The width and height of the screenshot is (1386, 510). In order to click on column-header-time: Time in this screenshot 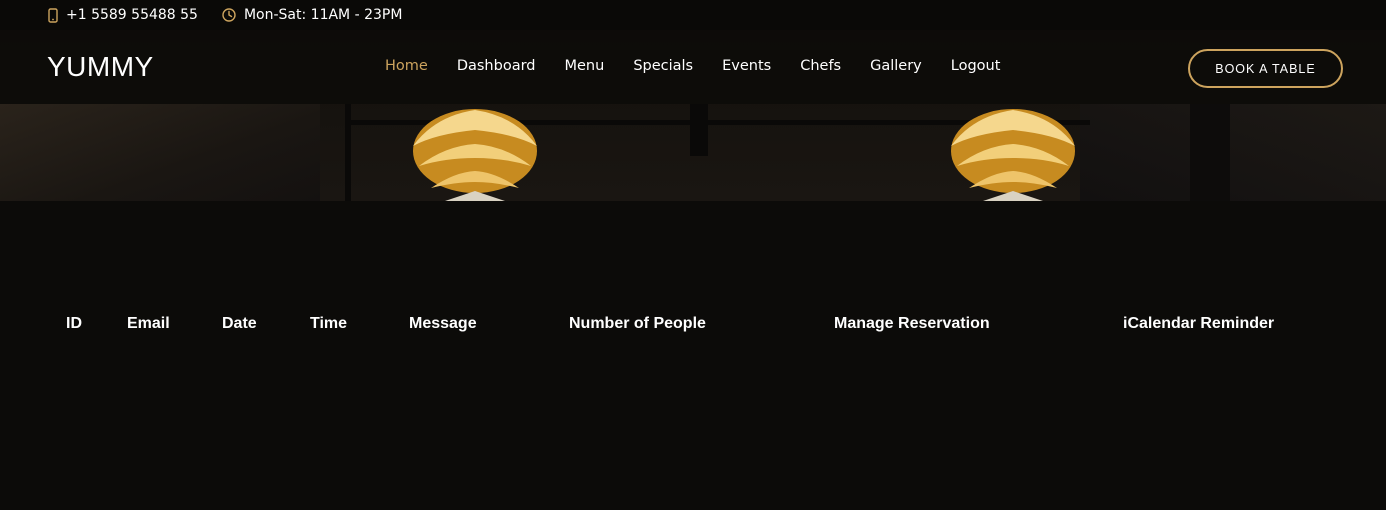, I will do `click(329, 323)`.